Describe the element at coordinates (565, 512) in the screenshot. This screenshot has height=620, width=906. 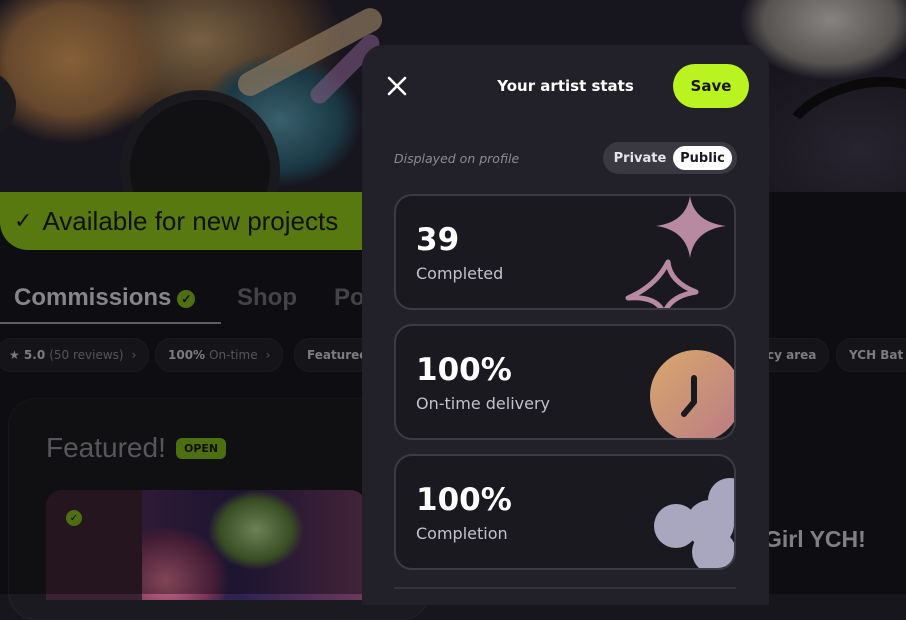
I see `stat-card-completion: 100% Completion` at that location.